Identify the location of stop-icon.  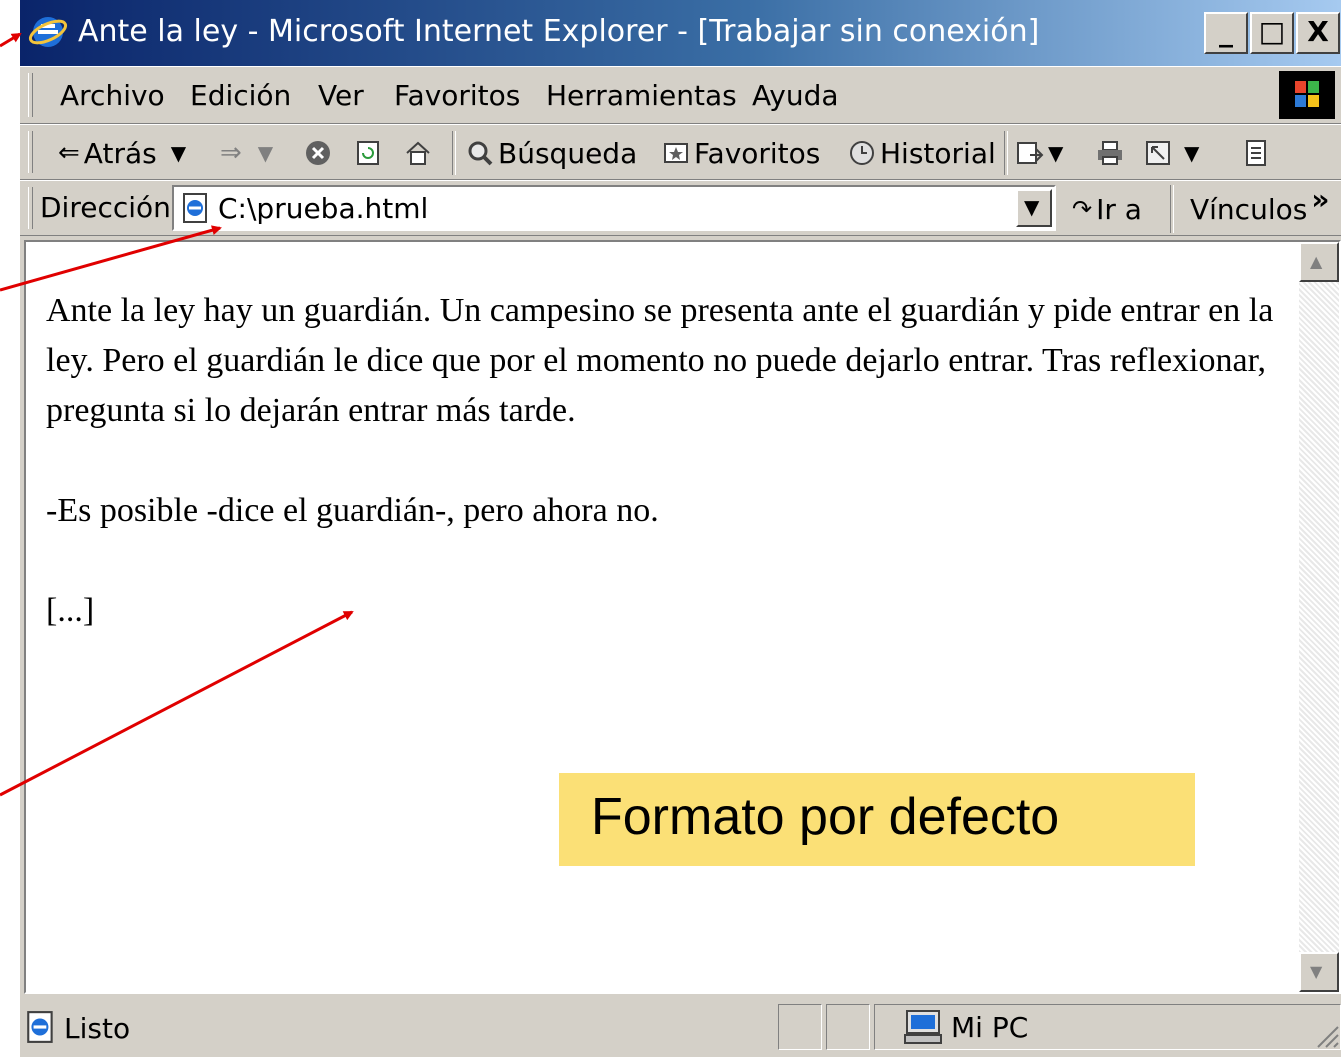
(318, 153).